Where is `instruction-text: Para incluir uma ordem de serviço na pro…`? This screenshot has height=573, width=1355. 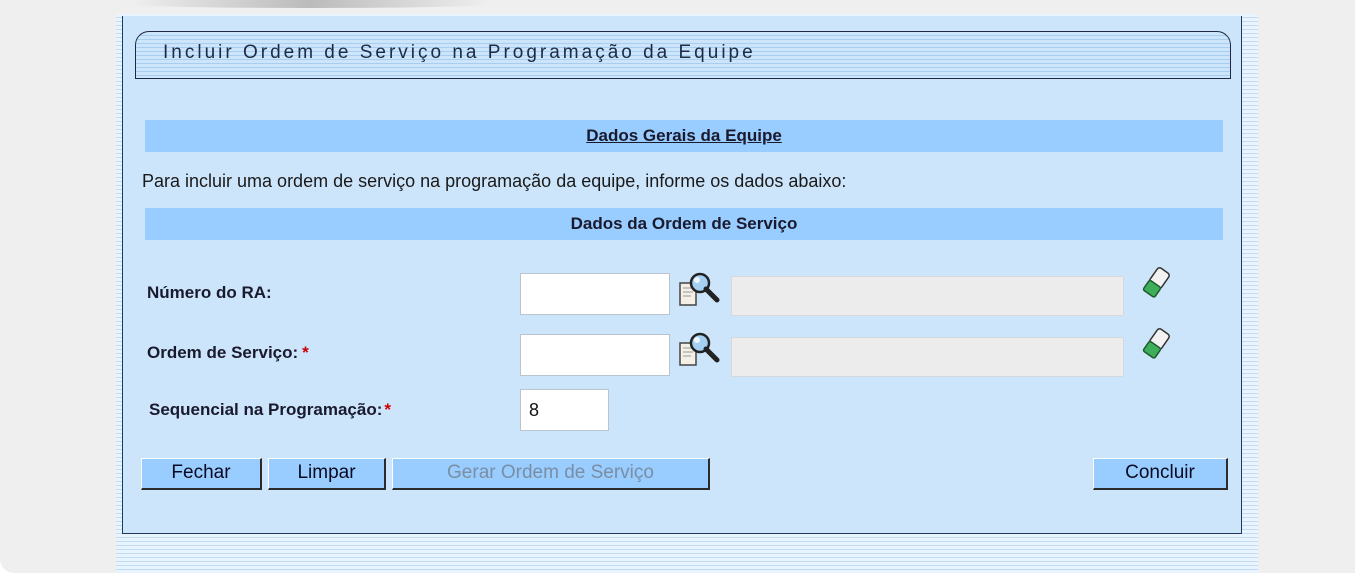 instruction-text: Para incluir uma ordem de serviço na pro… is located at coordinates (494, 181).